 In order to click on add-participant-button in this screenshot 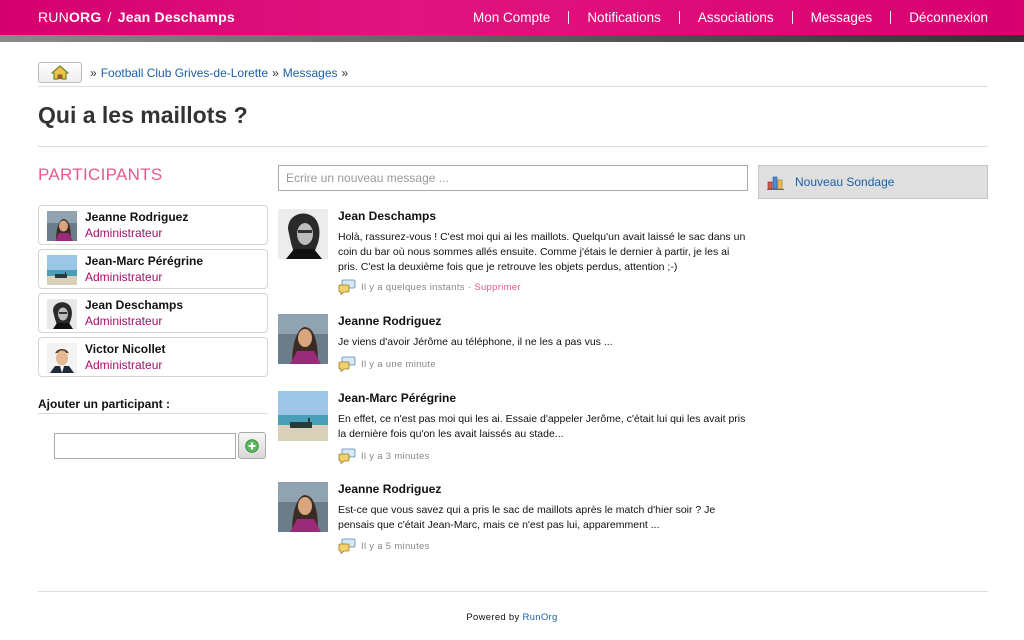, I will do `click(252, 445)`.